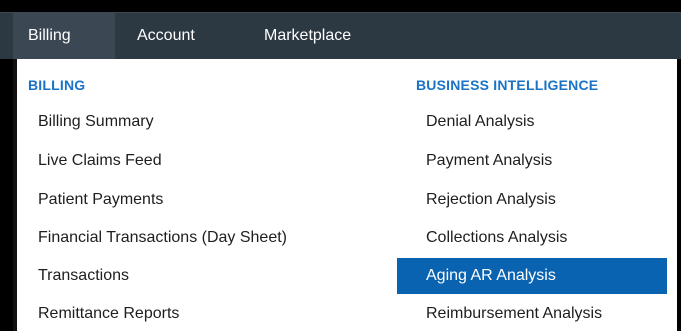  I want to click on menu-item-billing-summary: Billing Summary, so click(207, 122).